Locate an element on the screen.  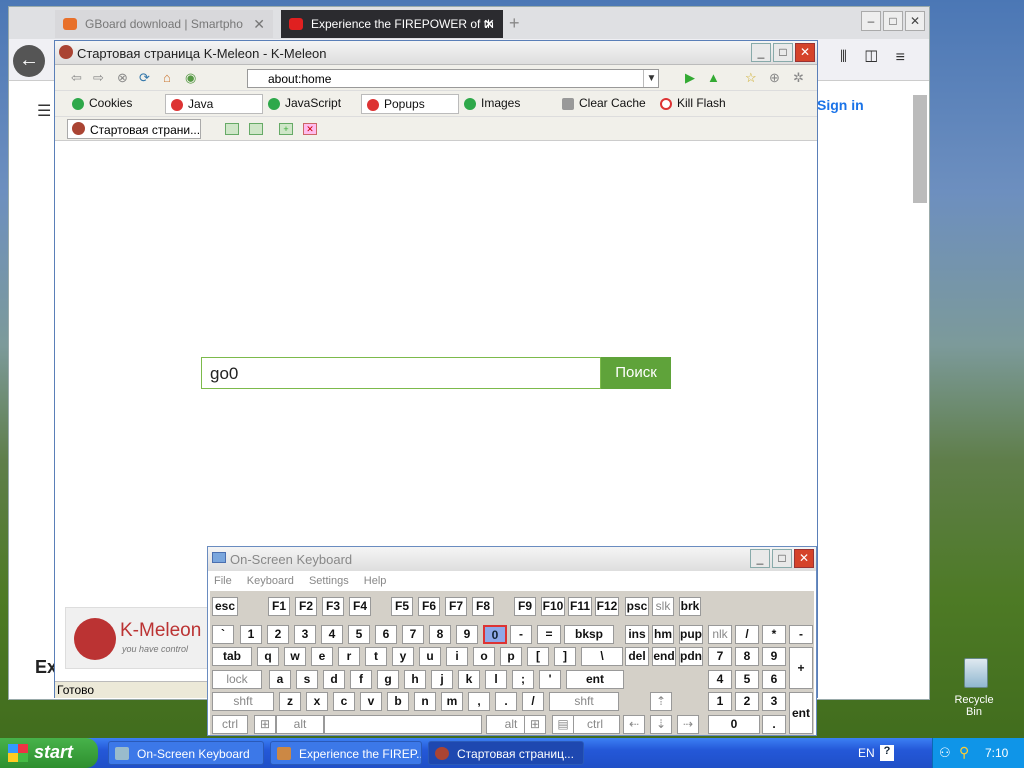
key-sym10: ` is located at coordinates (223, 634).